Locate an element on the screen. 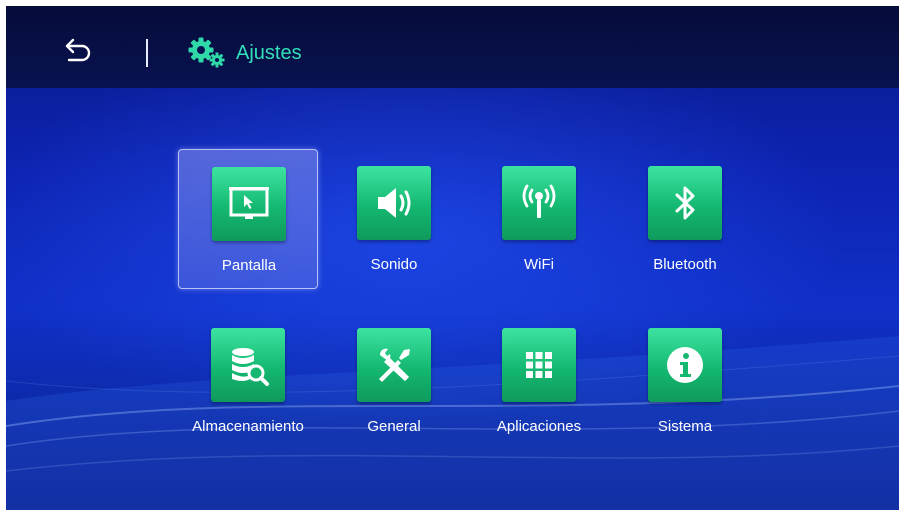  menu-item-wifi: WiFi is located at coordinates (539, 219).